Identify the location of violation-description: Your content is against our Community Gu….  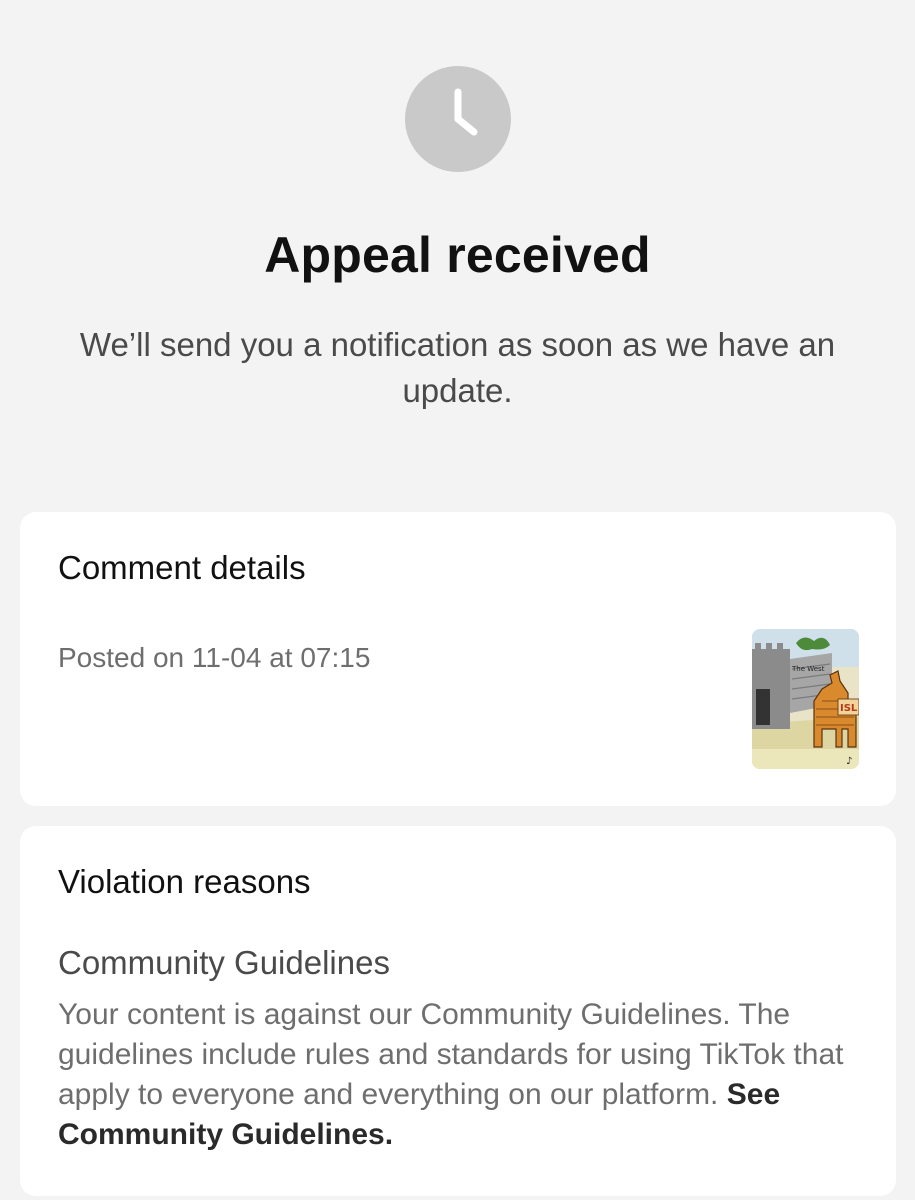
(465, 1075).